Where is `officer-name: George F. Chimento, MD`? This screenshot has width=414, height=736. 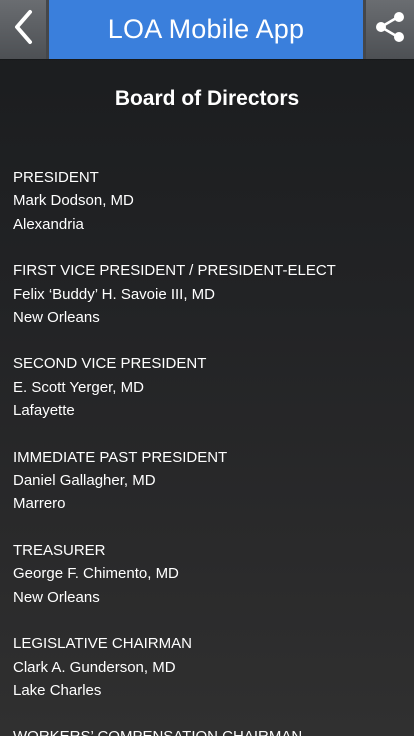 officer-name: George F. Chimento, MD is located at coordinates (96, 574).